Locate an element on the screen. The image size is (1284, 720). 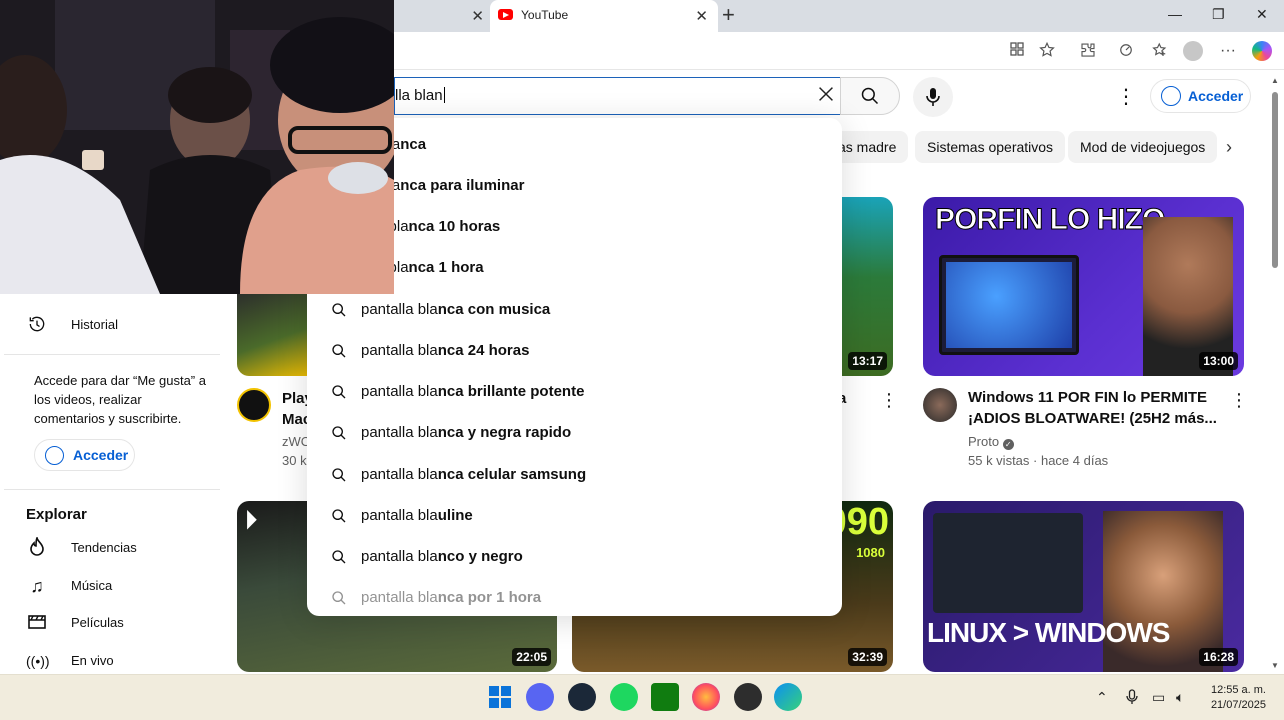
search-query: lla blan is located at coordinates (419, 95).